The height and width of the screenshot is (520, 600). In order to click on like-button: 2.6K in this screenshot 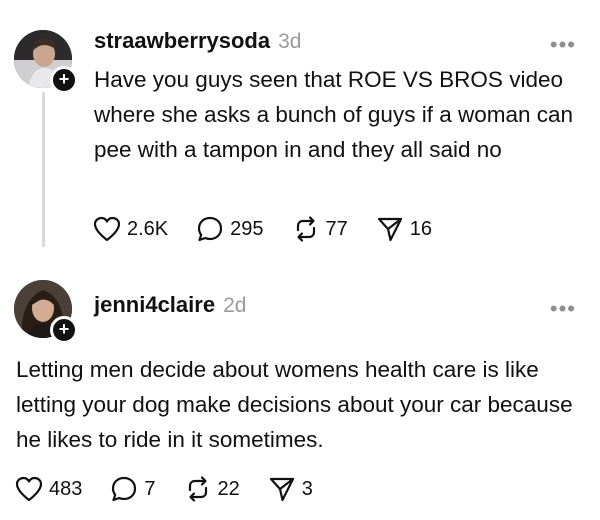, I will do `click(130, 229)`.